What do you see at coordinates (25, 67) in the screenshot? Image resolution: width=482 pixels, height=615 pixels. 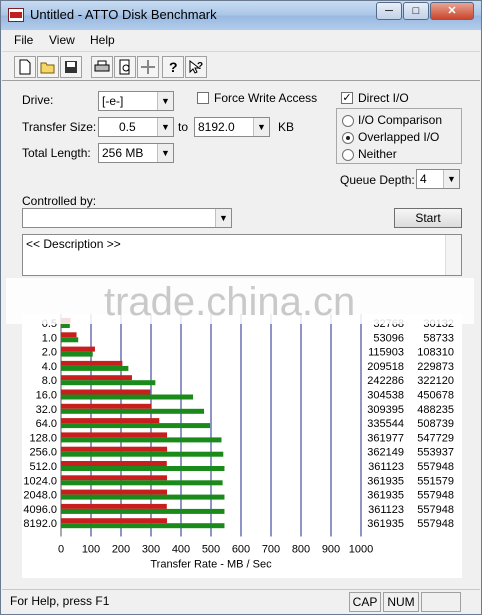 I see `new-button` at bounding box center [25, 67].